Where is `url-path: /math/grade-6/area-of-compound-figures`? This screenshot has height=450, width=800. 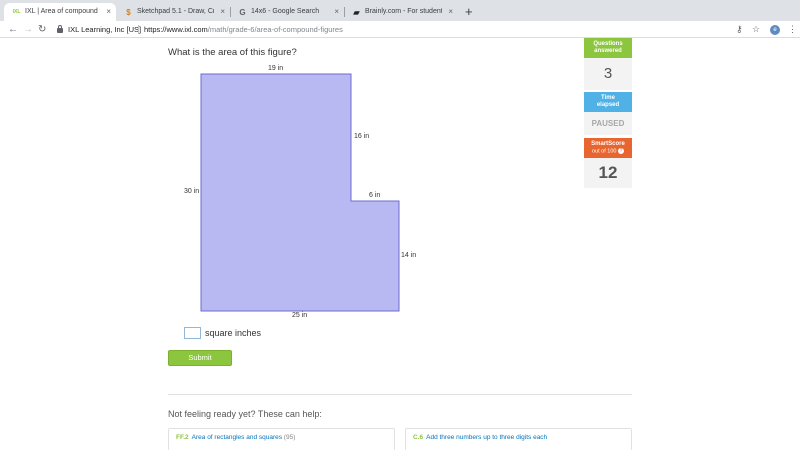
url-path: /math/grade-6/area-of-compound-figures is located at coordinates (275, 29).